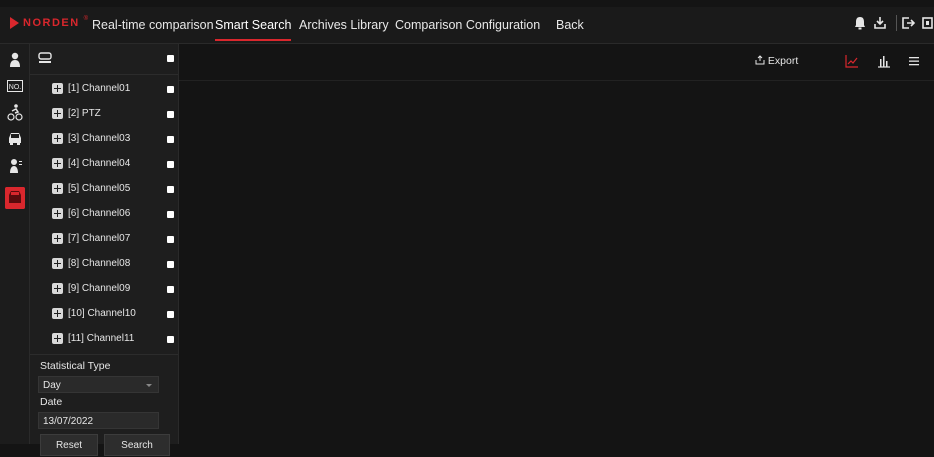  I want to click on channel-row: [8] Channel08, so click(104, 264).